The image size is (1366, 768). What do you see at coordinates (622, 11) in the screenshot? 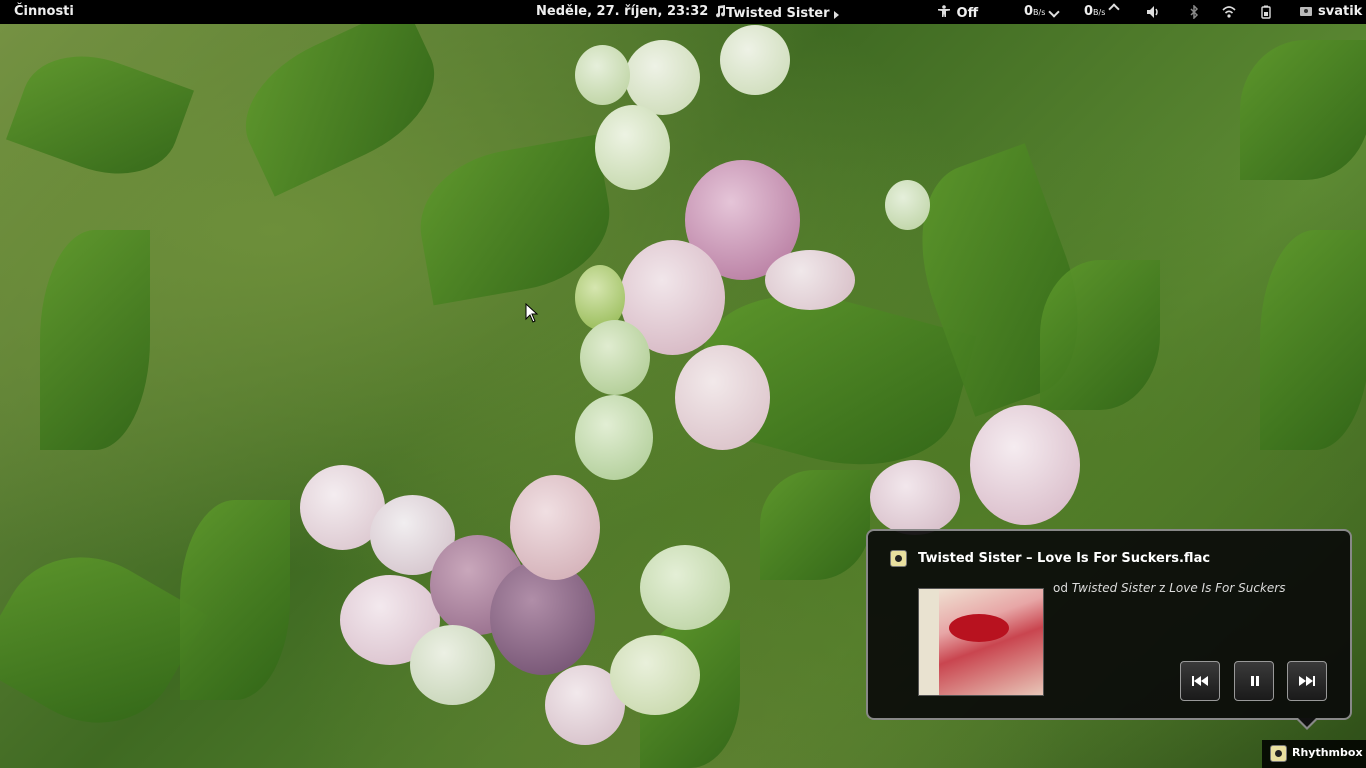
I see `clock-datetime: Neděle, 27. říjen, 23:32` at bounding box center [622, 11].